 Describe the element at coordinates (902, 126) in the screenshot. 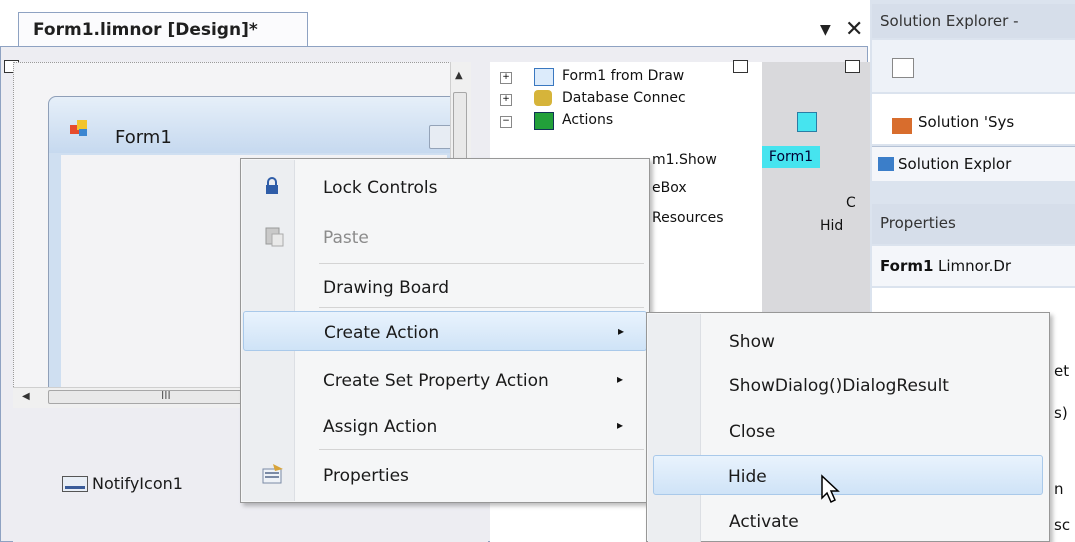

I see `solution-icon` at that location.